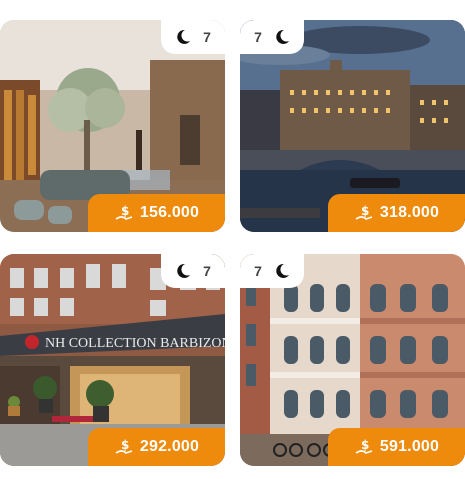 The height and width of the screenshot is (479, 465). What do you see at coordinates (169, 446) in the screenshot?
I see `price-value: 292.000` at bounding box center [169, 446].